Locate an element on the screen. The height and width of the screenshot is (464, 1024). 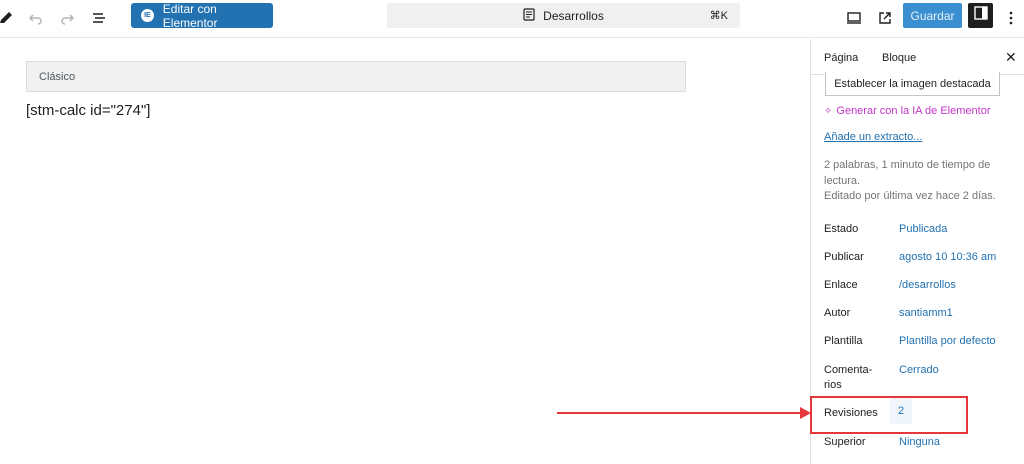
row-label-plantilla: Plantilla is located at coordinates (843, 341).